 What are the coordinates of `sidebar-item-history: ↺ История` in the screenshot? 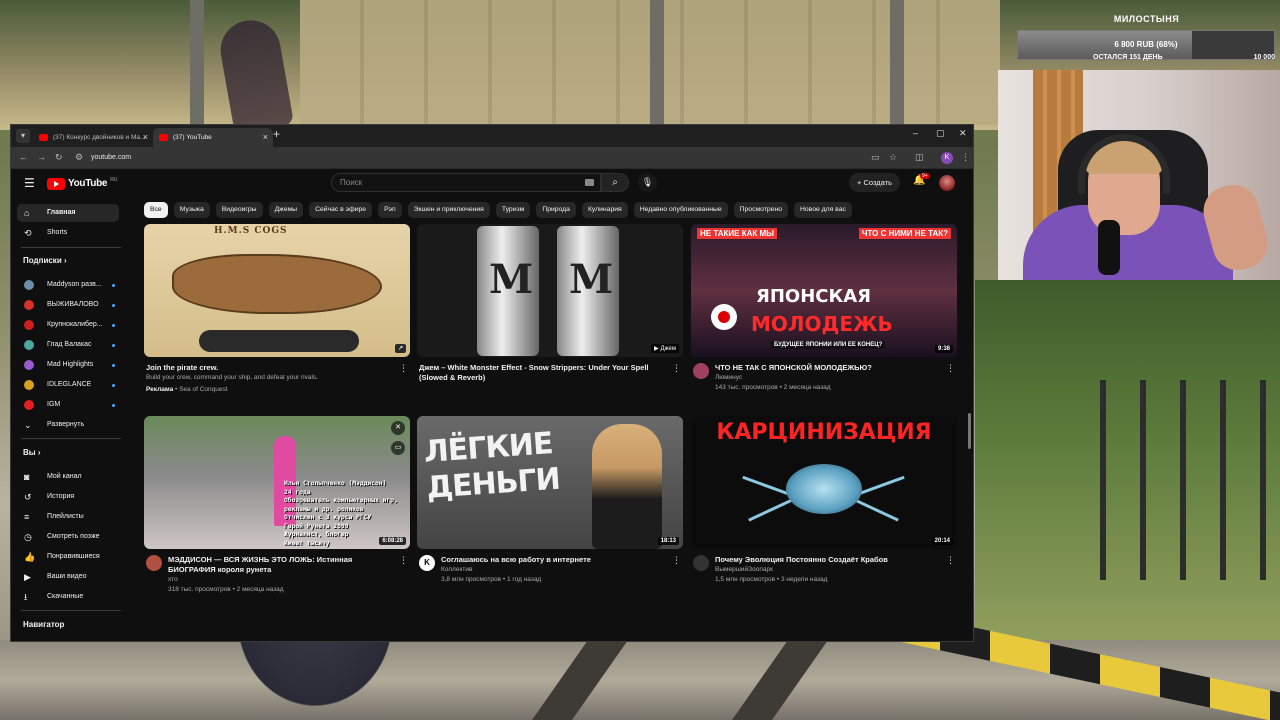 It's located at (68, 497).